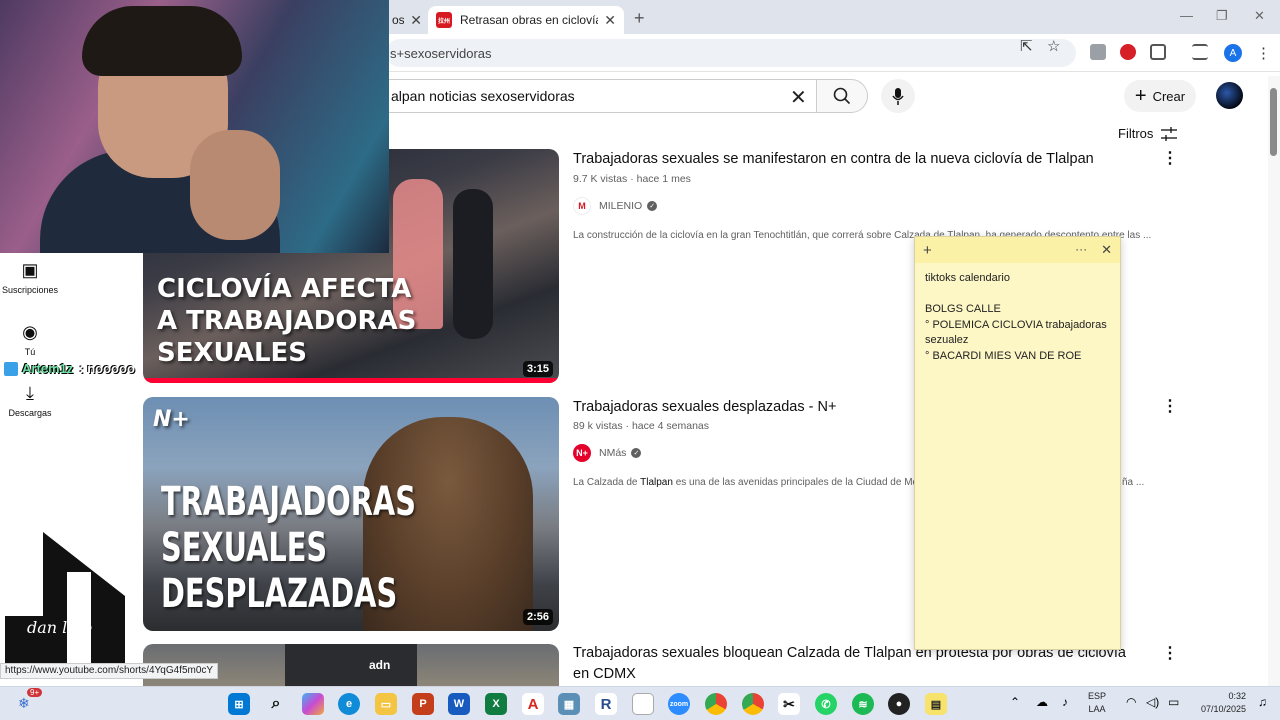 This screenshot has width=1280, height=720. Describe the element at coordinates (1152, 702) in the screenshot. I see `volume-icon: ◁)` at that location.